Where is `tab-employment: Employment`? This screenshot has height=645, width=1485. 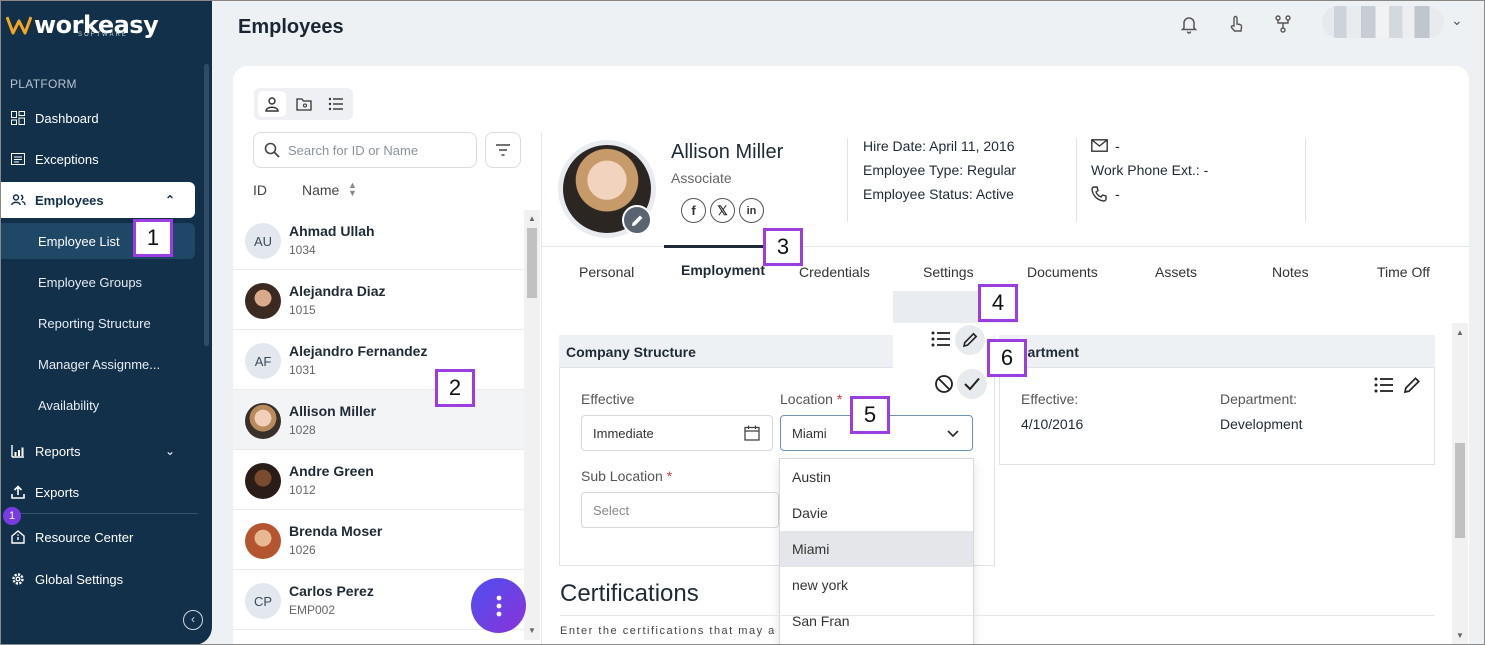
tab-employment: Employment is located at coordinates (723, 270).